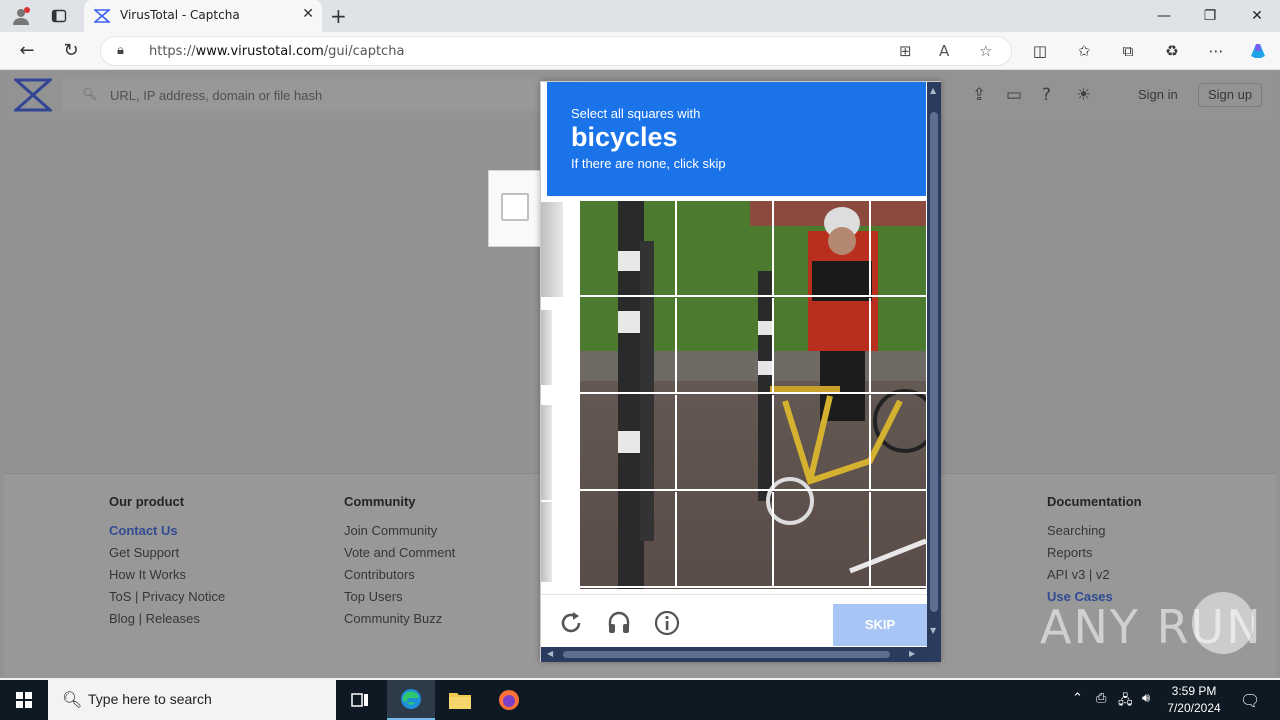 This screenshot has height=720, width=1280. Describe the element at coordinates (1250, 700) in the screenshot. I see `notification-center-icon: 🗨︎` at that location.